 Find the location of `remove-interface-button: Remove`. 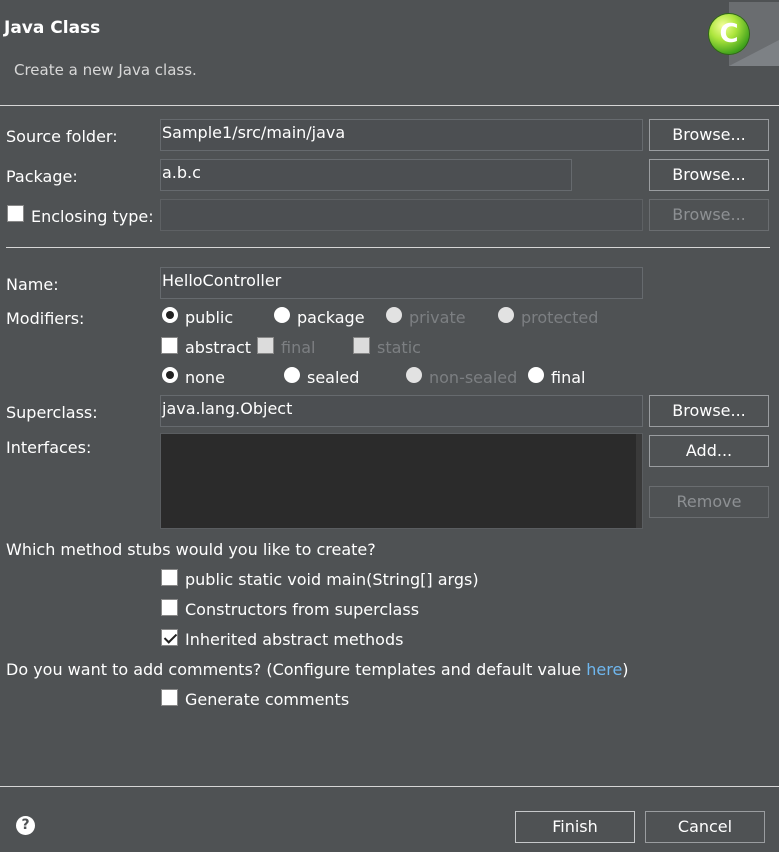

remove-interface-button: Remove is located at coordinates (709, 502).